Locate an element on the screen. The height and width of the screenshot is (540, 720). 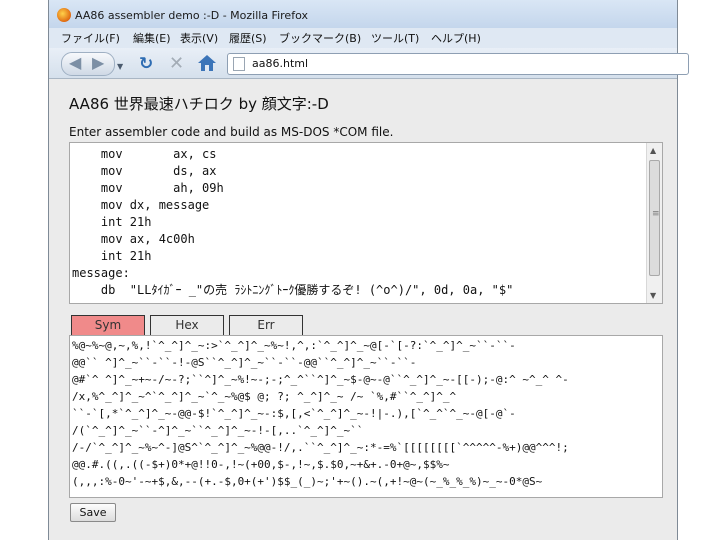
tab-hex: Hex is located at coordinates (187, 325).